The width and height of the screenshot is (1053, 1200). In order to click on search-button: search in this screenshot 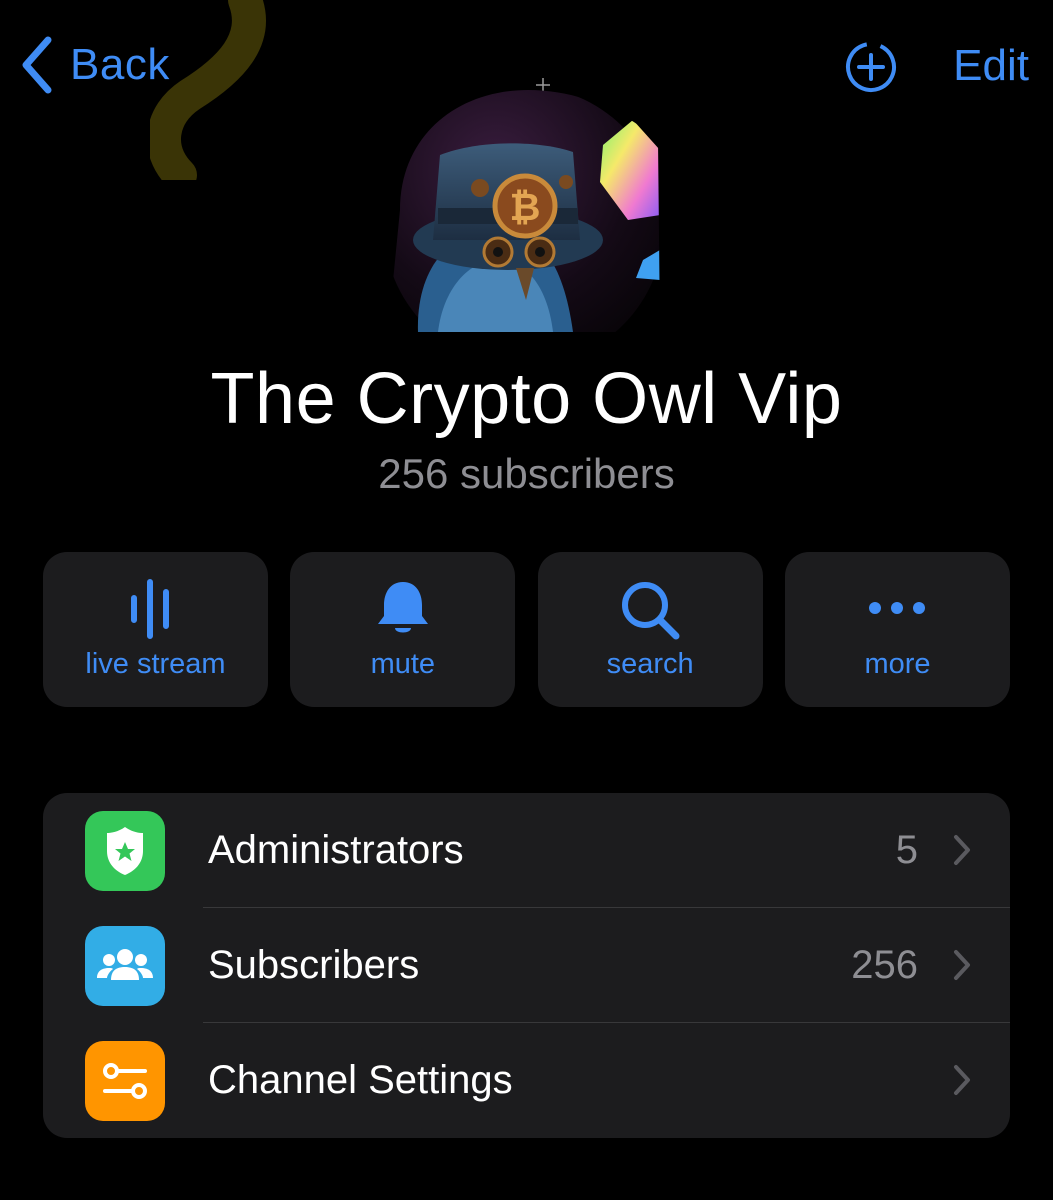, I will do `click(650, 629)`.